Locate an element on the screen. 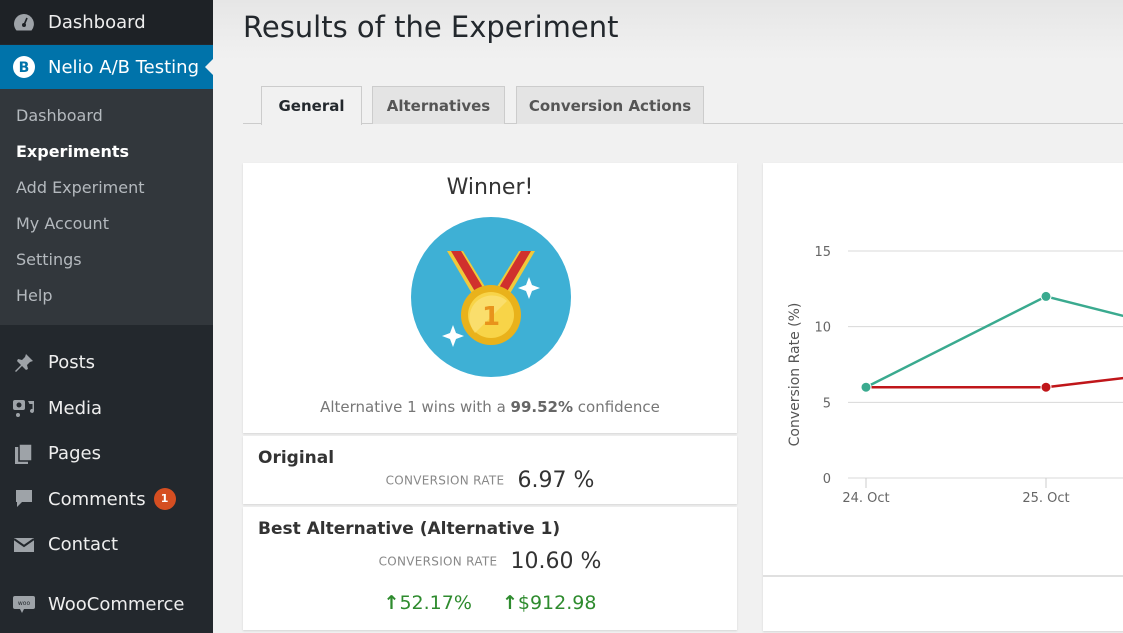 The image size is (1123, 633). submenu-experiments: Experiments is located at coordinates (106, 157).